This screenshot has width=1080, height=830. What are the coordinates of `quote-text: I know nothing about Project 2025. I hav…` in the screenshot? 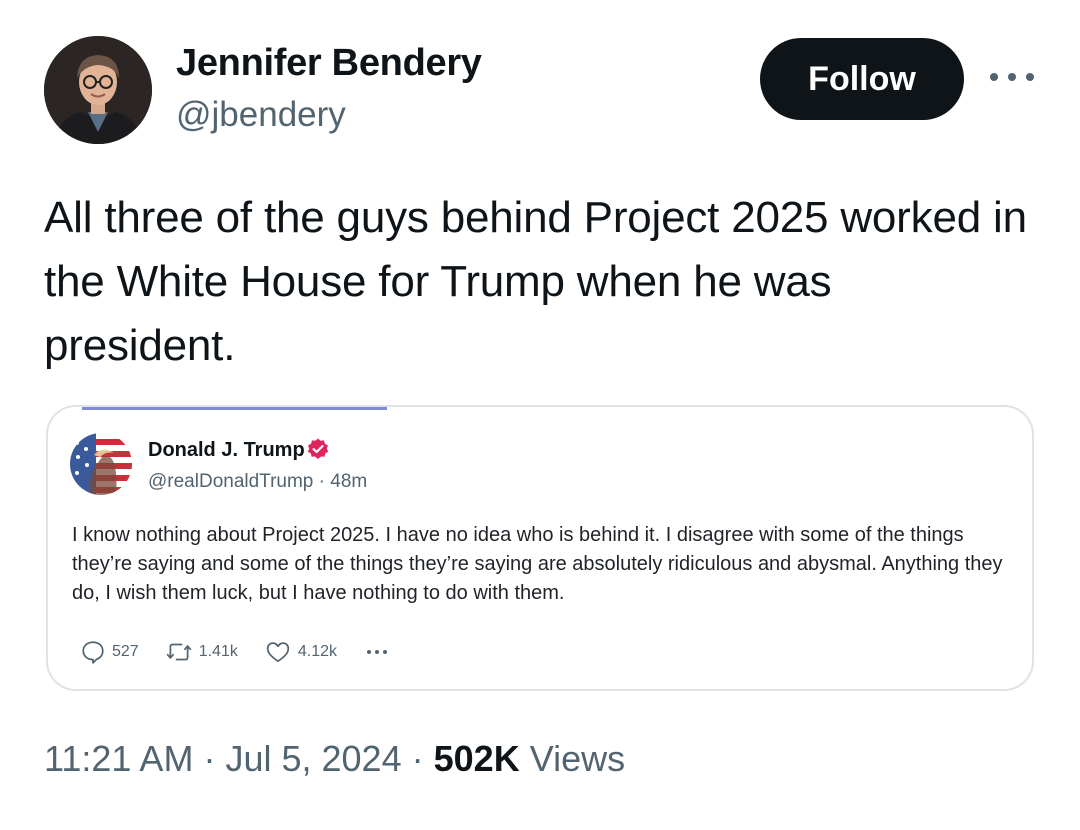 It's located at (537, 564).